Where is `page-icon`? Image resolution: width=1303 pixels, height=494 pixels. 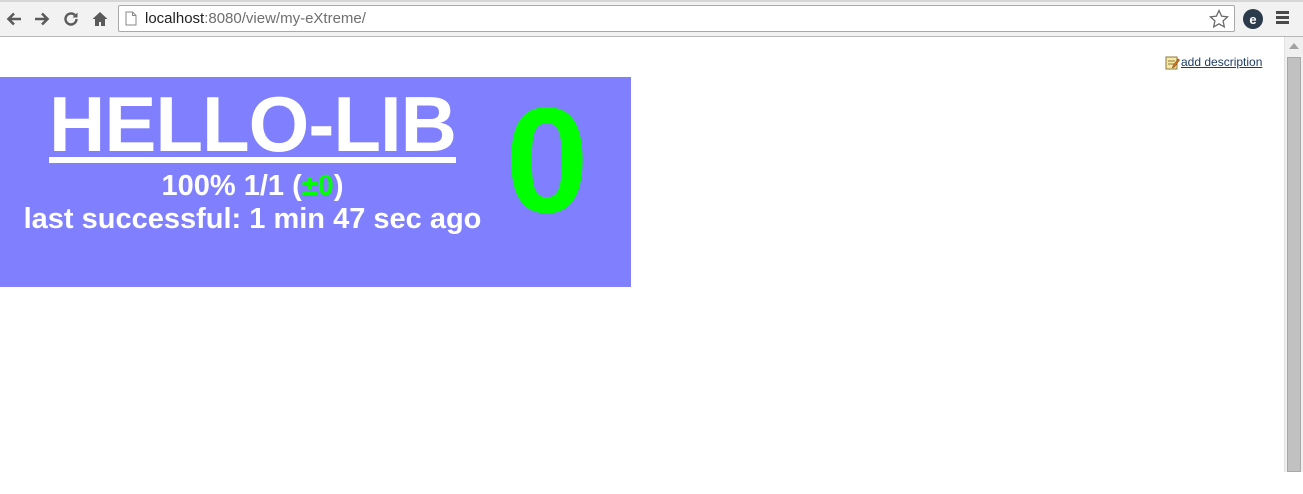
page-icon is located at coordinates (131, 18).